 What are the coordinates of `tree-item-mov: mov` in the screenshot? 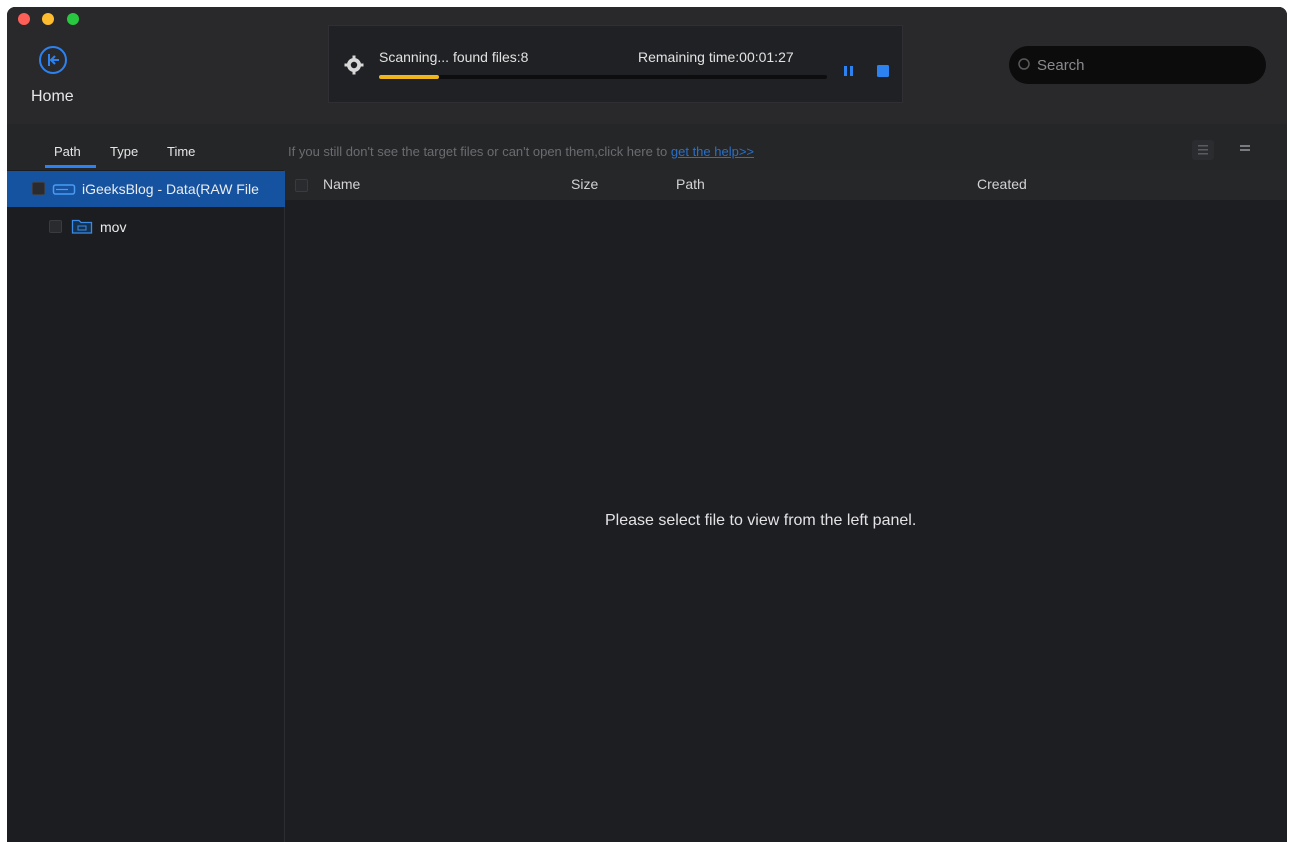 It's located at (146, 227).